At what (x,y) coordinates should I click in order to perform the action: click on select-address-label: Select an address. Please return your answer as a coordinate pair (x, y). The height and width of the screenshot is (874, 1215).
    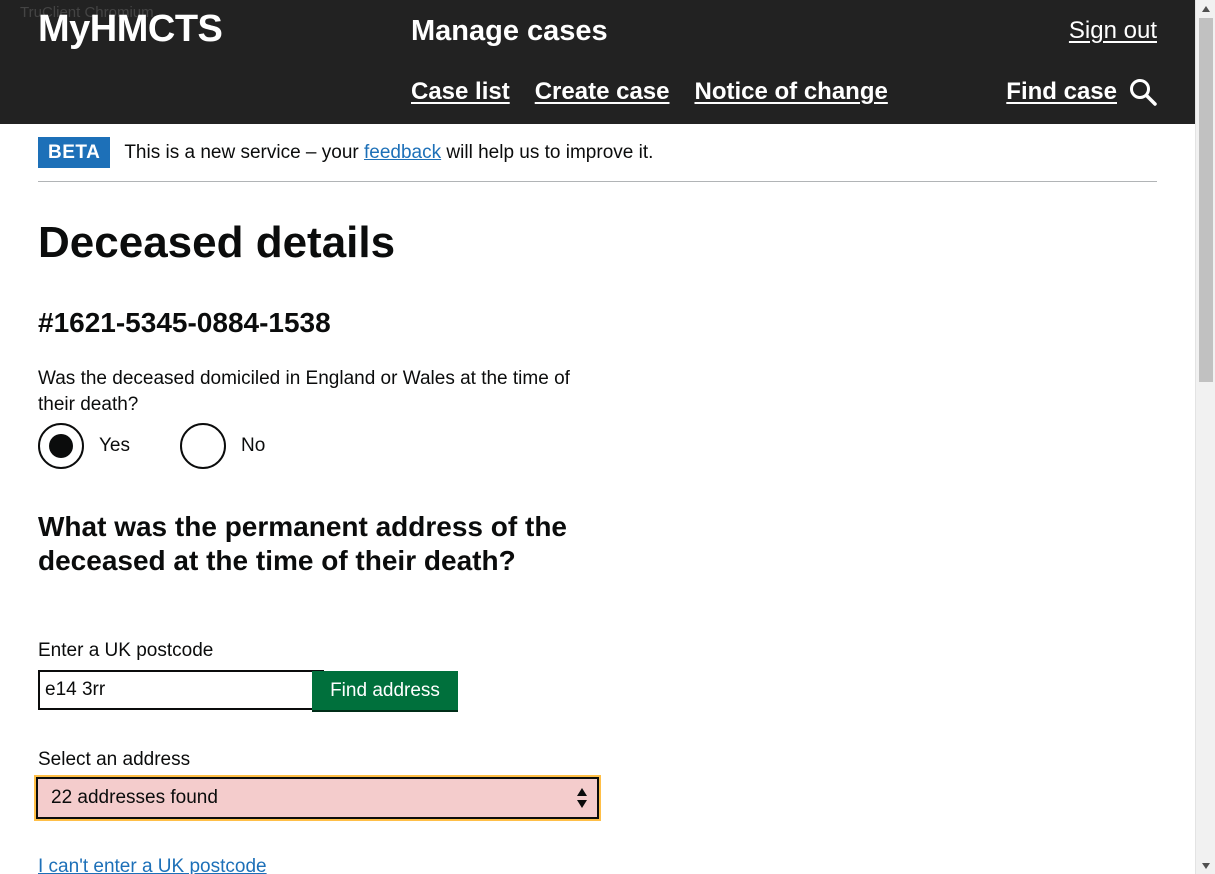
    Looking at the image, I should click on (114, 759).